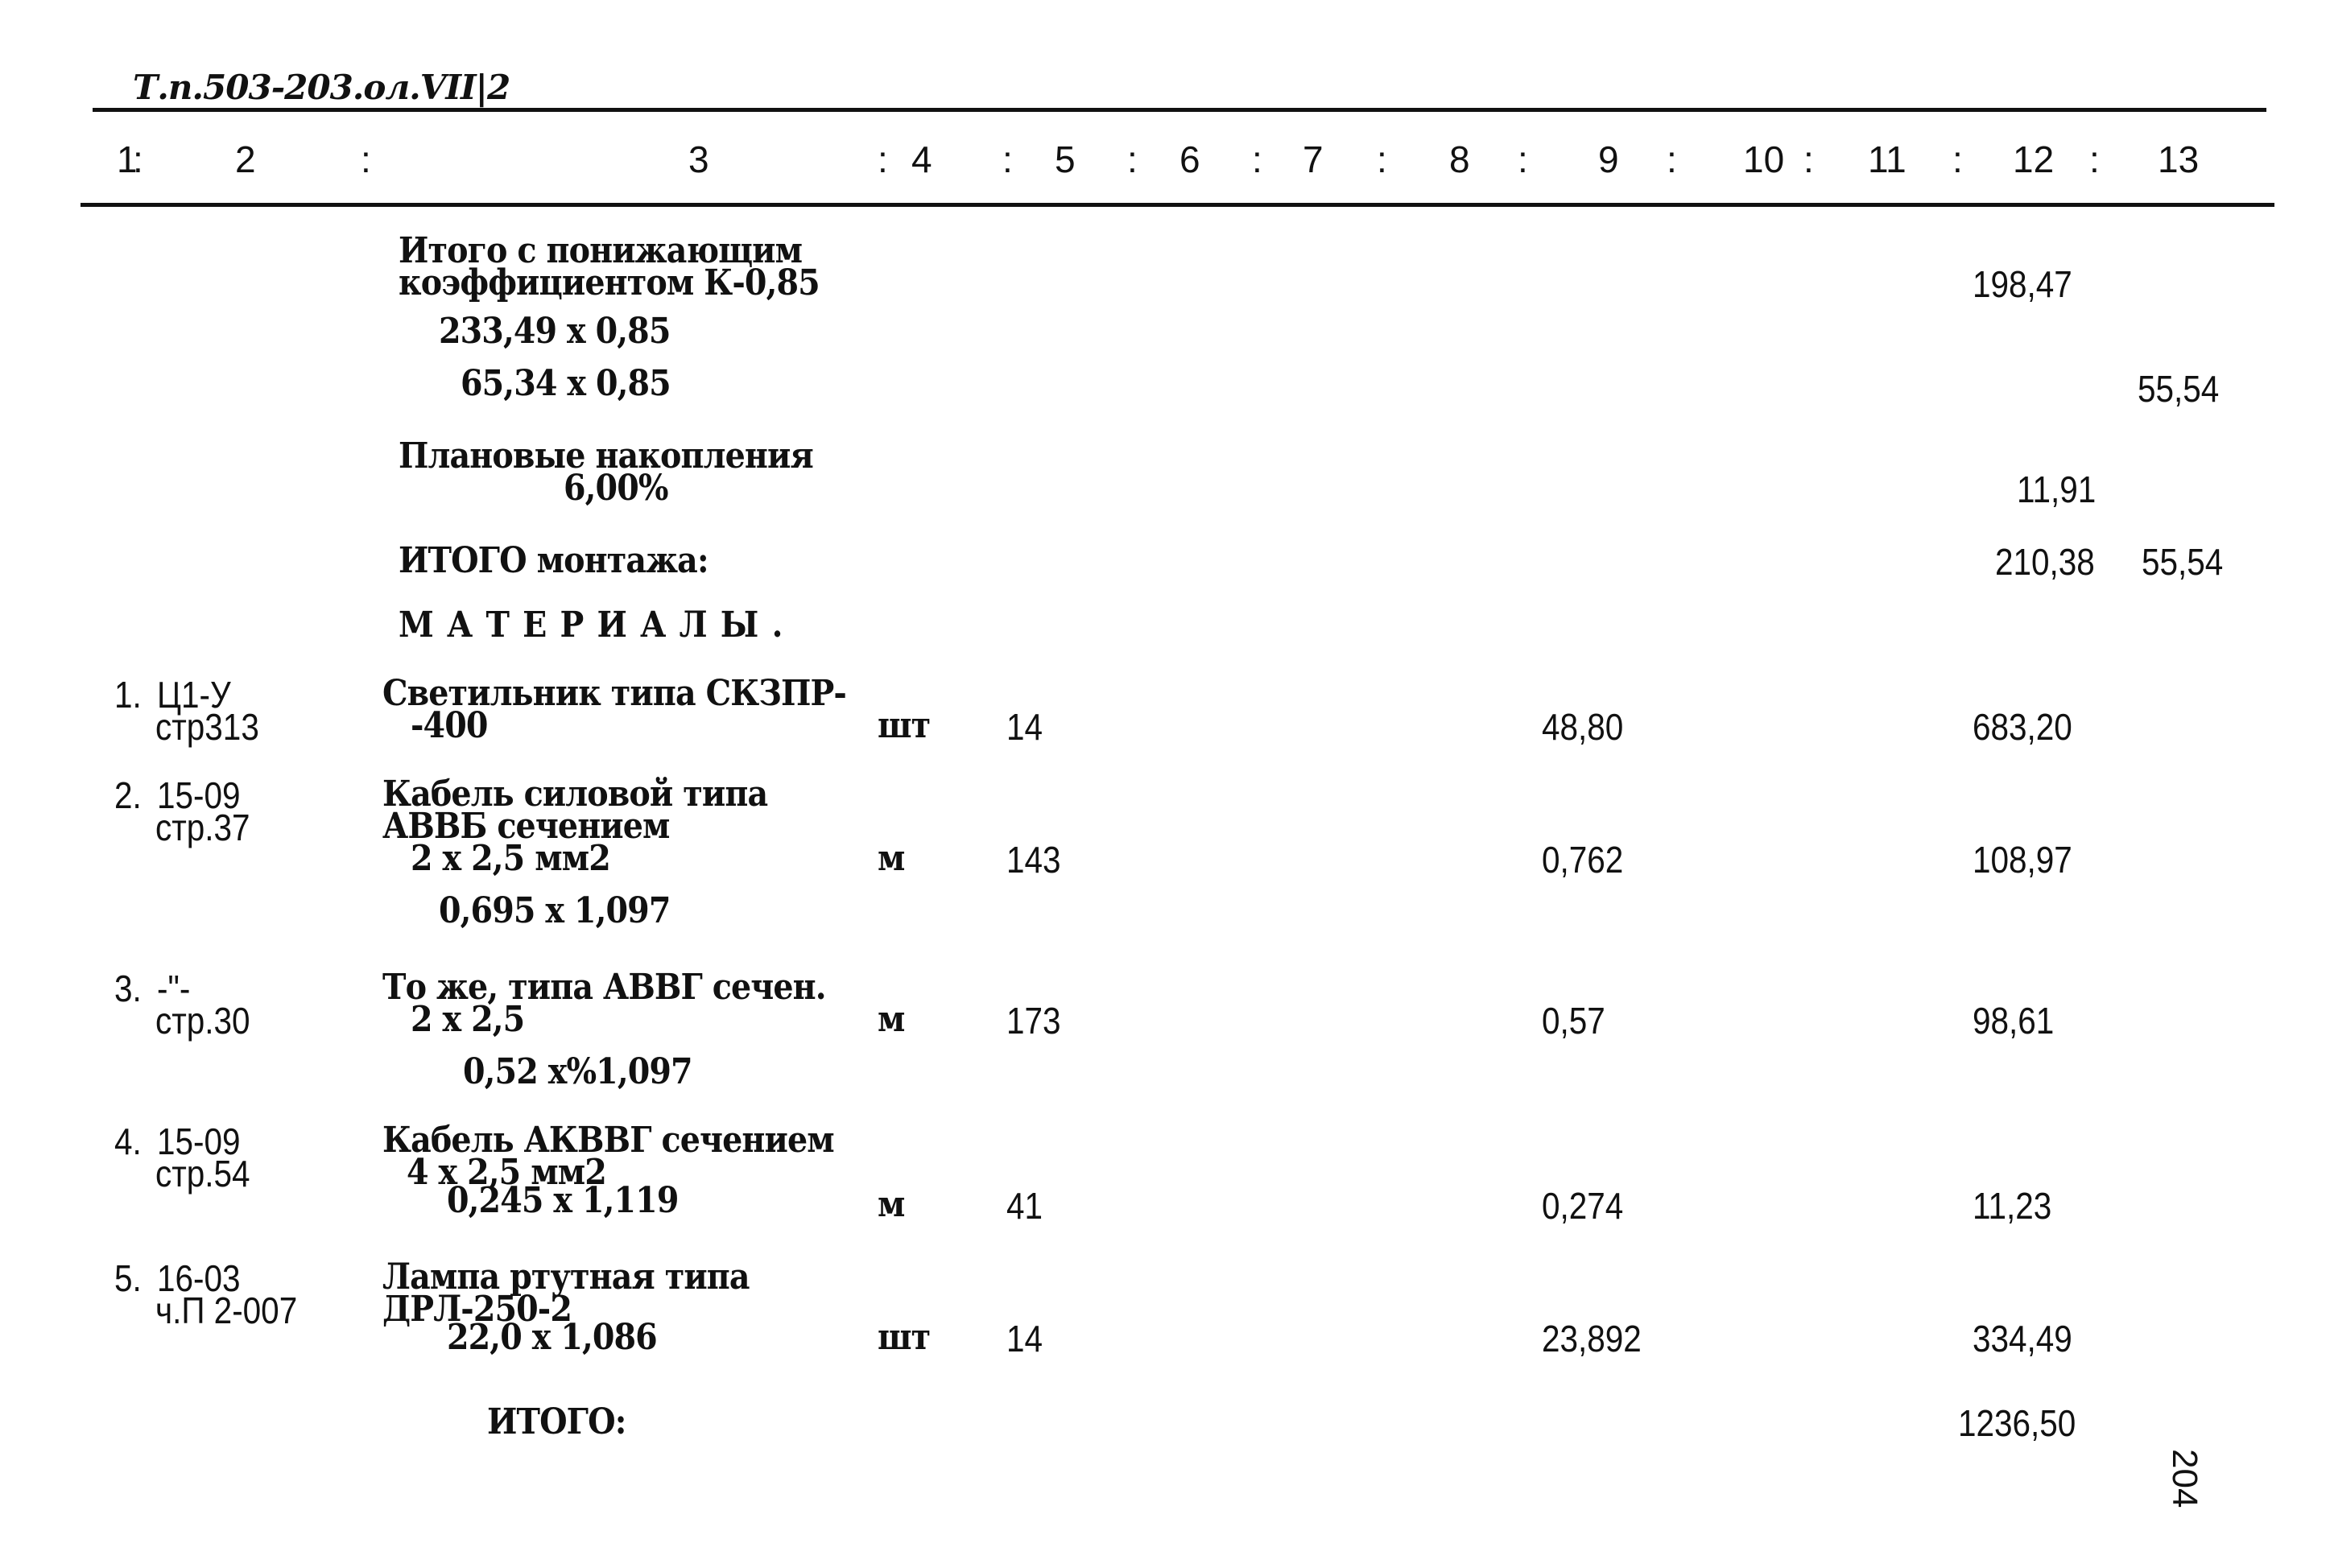 The height and width of the screenshot is (1568, 2330). I want to click on col-header-10: 10, so click(1764, 159).